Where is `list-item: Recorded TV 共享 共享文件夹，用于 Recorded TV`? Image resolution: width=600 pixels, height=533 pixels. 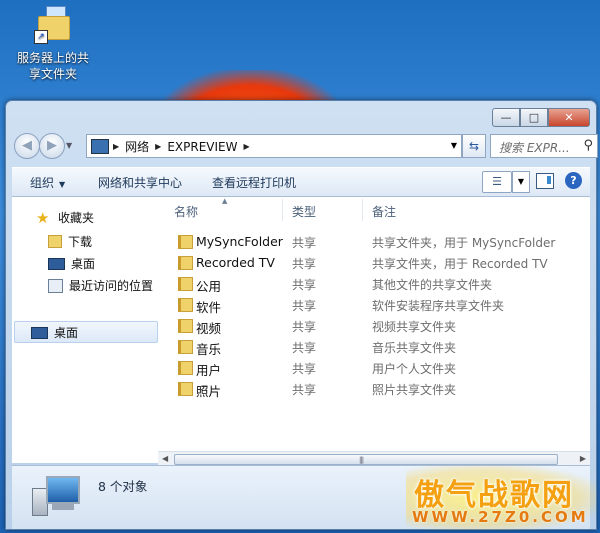
list-item: Recorded TV 共享 共享文件夹，用于 Recorded TV is located at coordinates (374, 262).